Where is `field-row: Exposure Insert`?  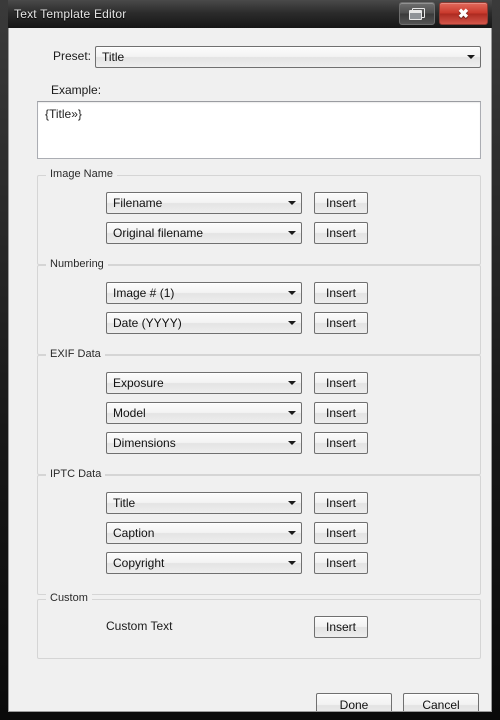
field-row: Exposure Insert is located at coordinates (259, 383).